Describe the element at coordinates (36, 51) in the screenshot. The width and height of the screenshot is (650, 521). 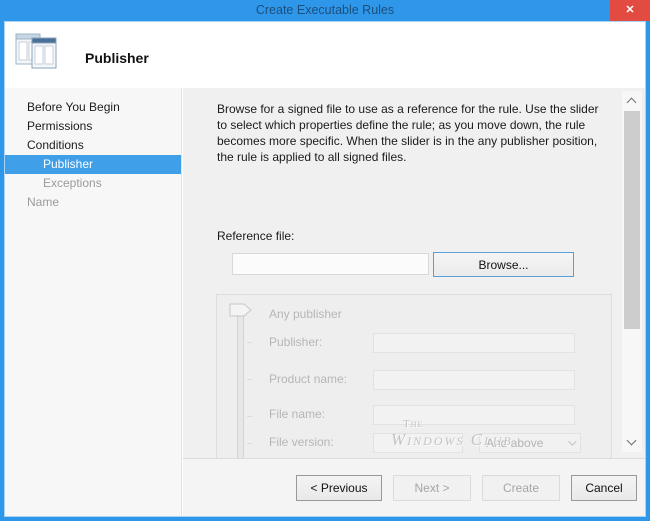
I see `wizard-windows-icon` at that location.